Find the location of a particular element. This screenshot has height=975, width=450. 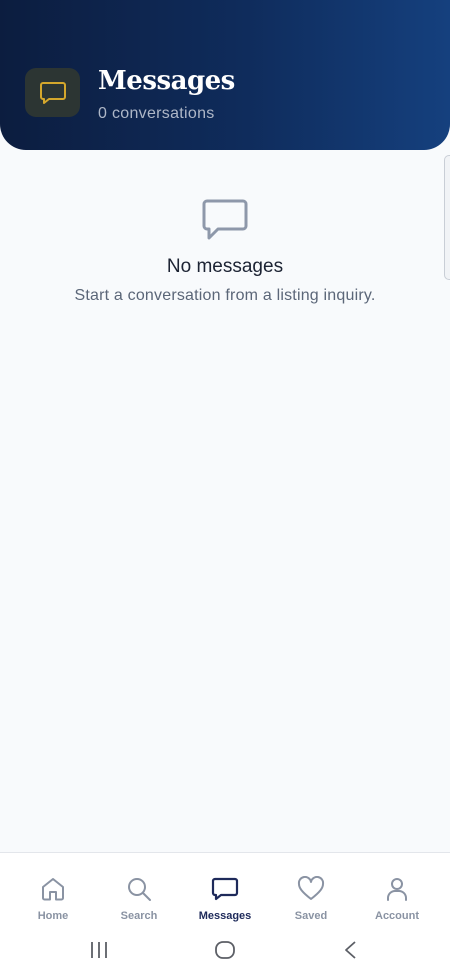

home-icon is located at coordinates (53, 889).